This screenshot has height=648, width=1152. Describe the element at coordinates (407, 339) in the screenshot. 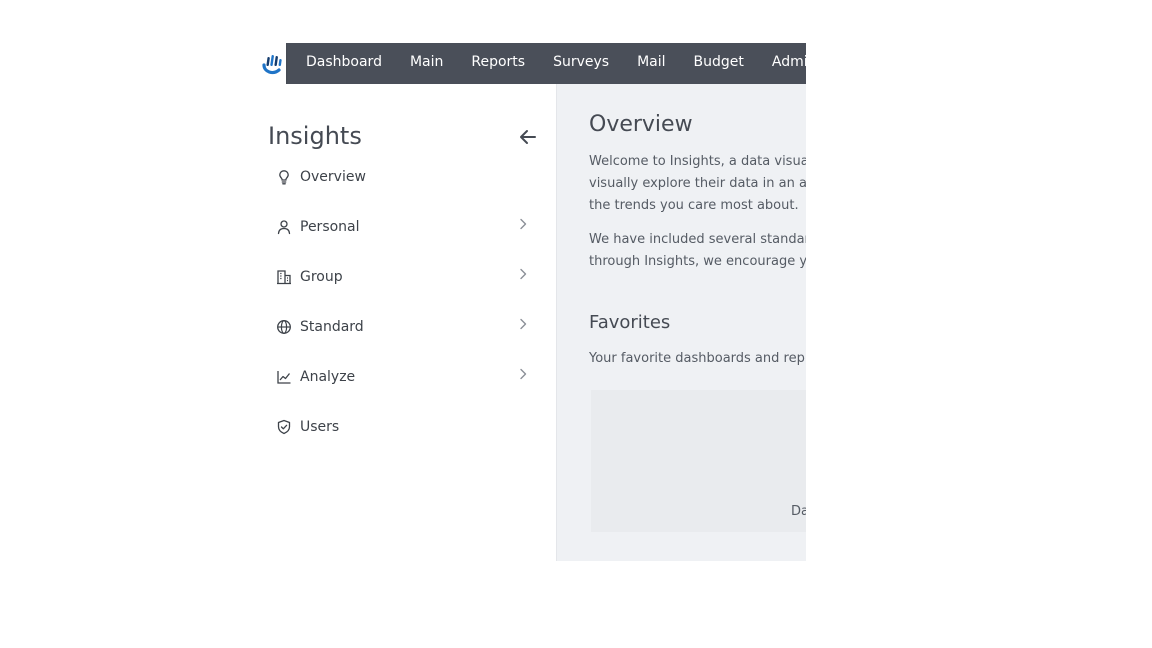

I see `sidebar-item-standard: Standard` at that location.